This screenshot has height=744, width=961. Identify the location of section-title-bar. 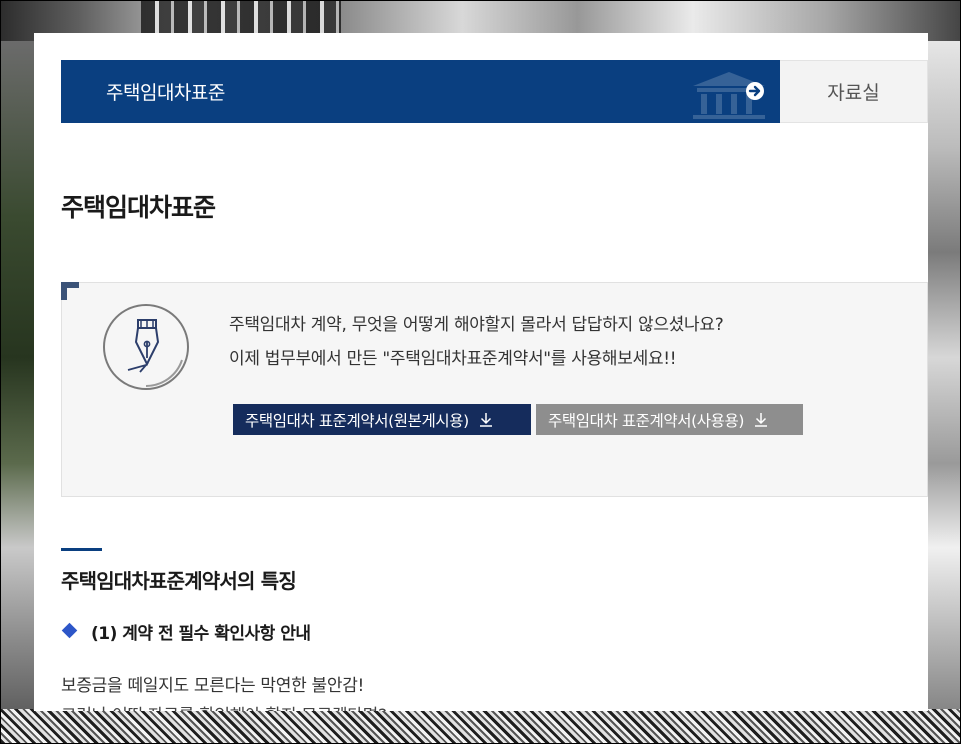
(81, 549).